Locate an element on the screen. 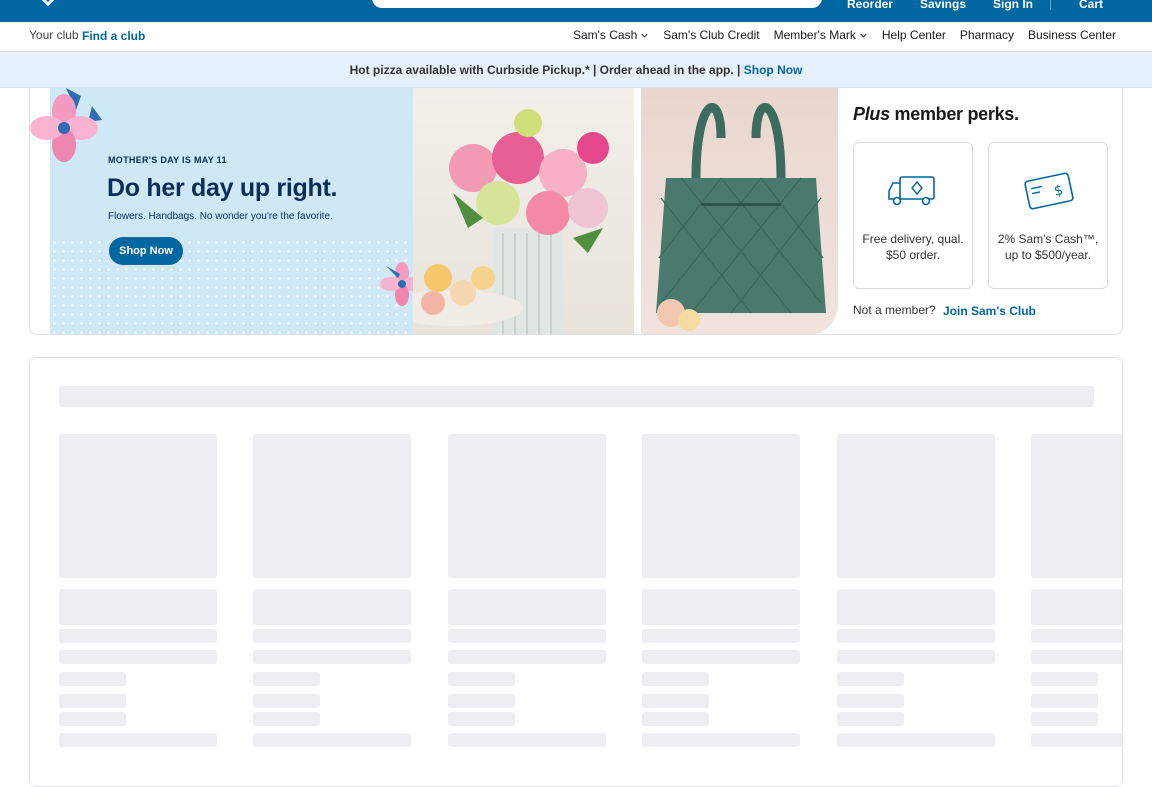 The image size is (1152, 787). subnav-item-help-center: Help Center is located at coordinates (914, 35).